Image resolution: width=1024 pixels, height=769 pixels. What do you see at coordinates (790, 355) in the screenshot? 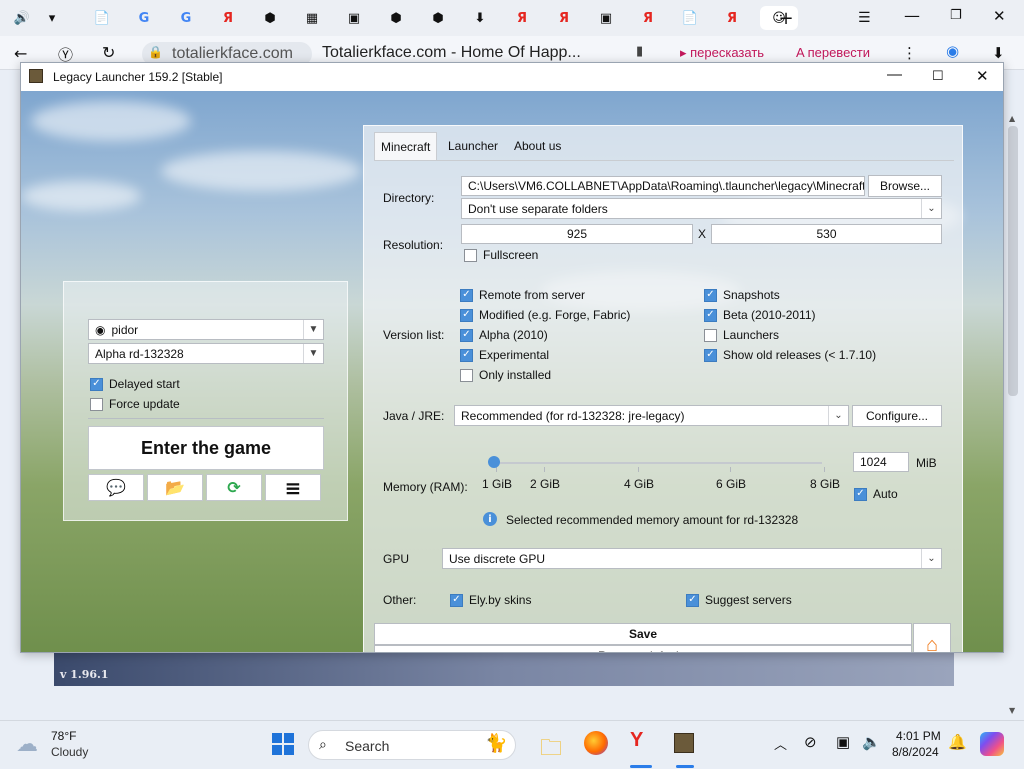
I see `old-releases-checkbox: ✓ Show old releases (< 1.7.10)` at bounding box center [790, 355].